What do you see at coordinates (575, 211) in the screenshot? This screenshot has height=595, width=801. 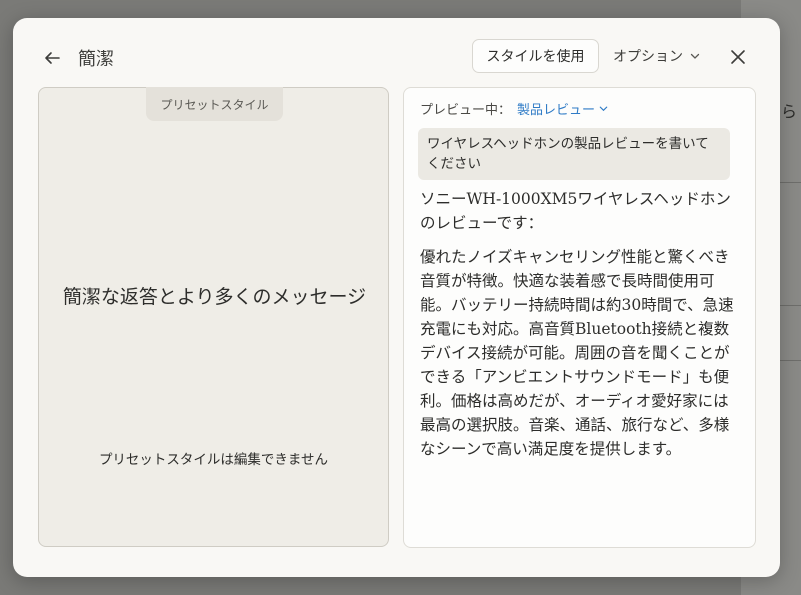 I see `response-intro: ソニーWH-1000XM5ワイヤレスヘッドホンのレビューです：` at bounding box center [575, 211].